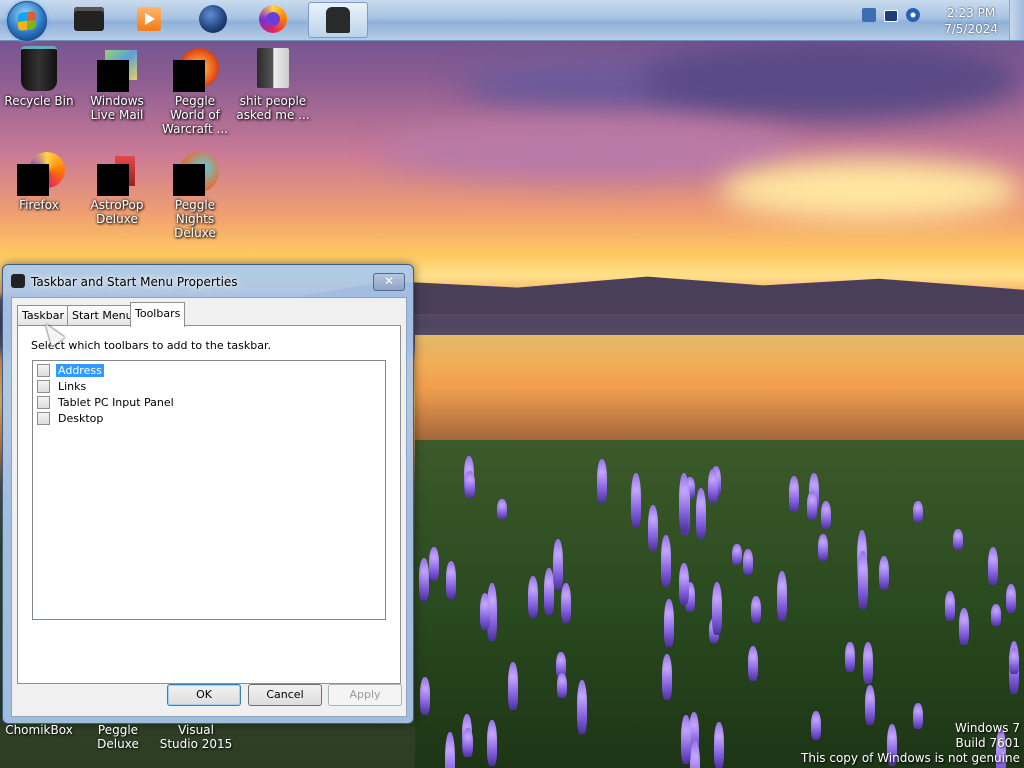  What do you see at coordinates (39, 101) in the screenshot?
I see `desktop-icon-label: Recycle Bin` at bounding box center [39, 101].